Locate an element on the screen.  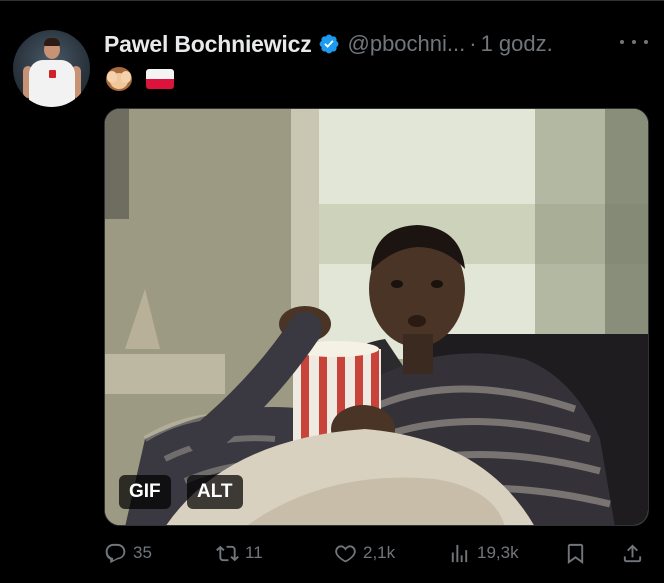
bookmark-button is located at coordinates (575, 553).